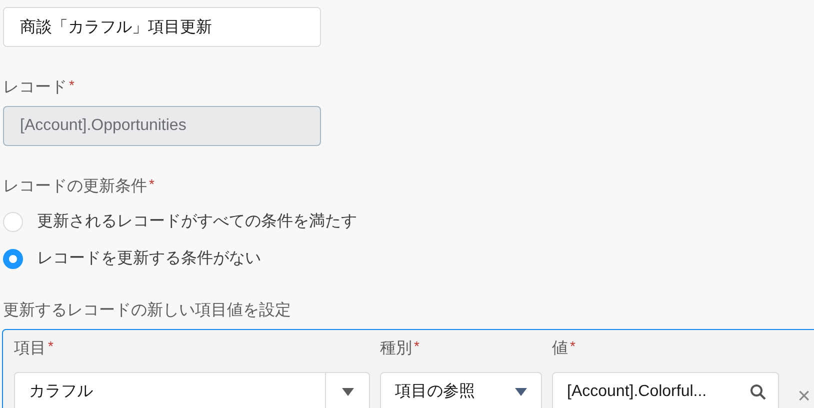 Image resolution: width=814 pixels, height=408 pixels. Describe the element at coordinates (197, 221) in the screenshot. I see `radio-label: 更新されるレコードがすべての条件を満たす` at that location.